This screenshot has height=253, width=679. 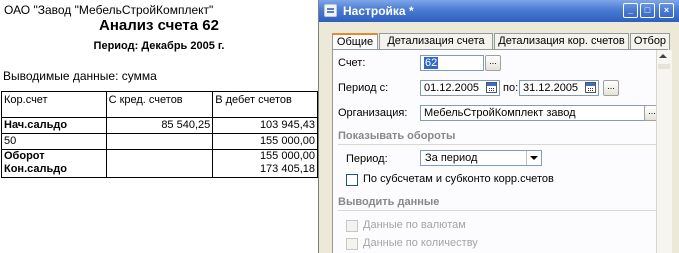 I want to click on table-row: Кон.сальдо 173 405,18, so click(x=159, y=170).